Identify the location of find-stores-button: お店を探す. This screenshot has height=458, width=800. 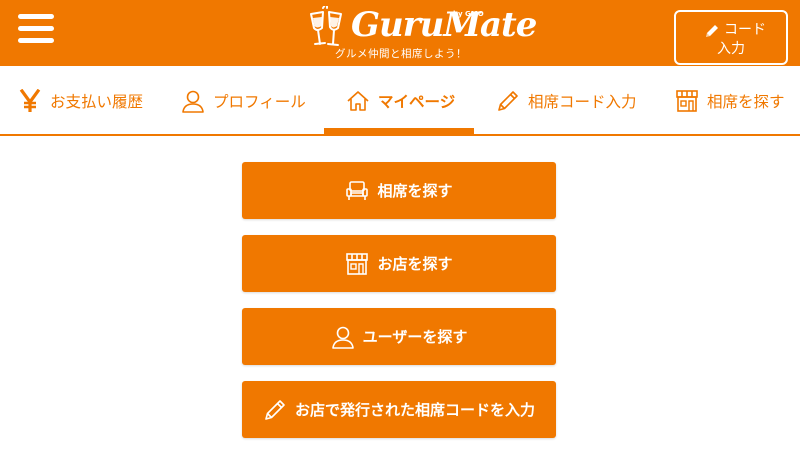
(399, 263).